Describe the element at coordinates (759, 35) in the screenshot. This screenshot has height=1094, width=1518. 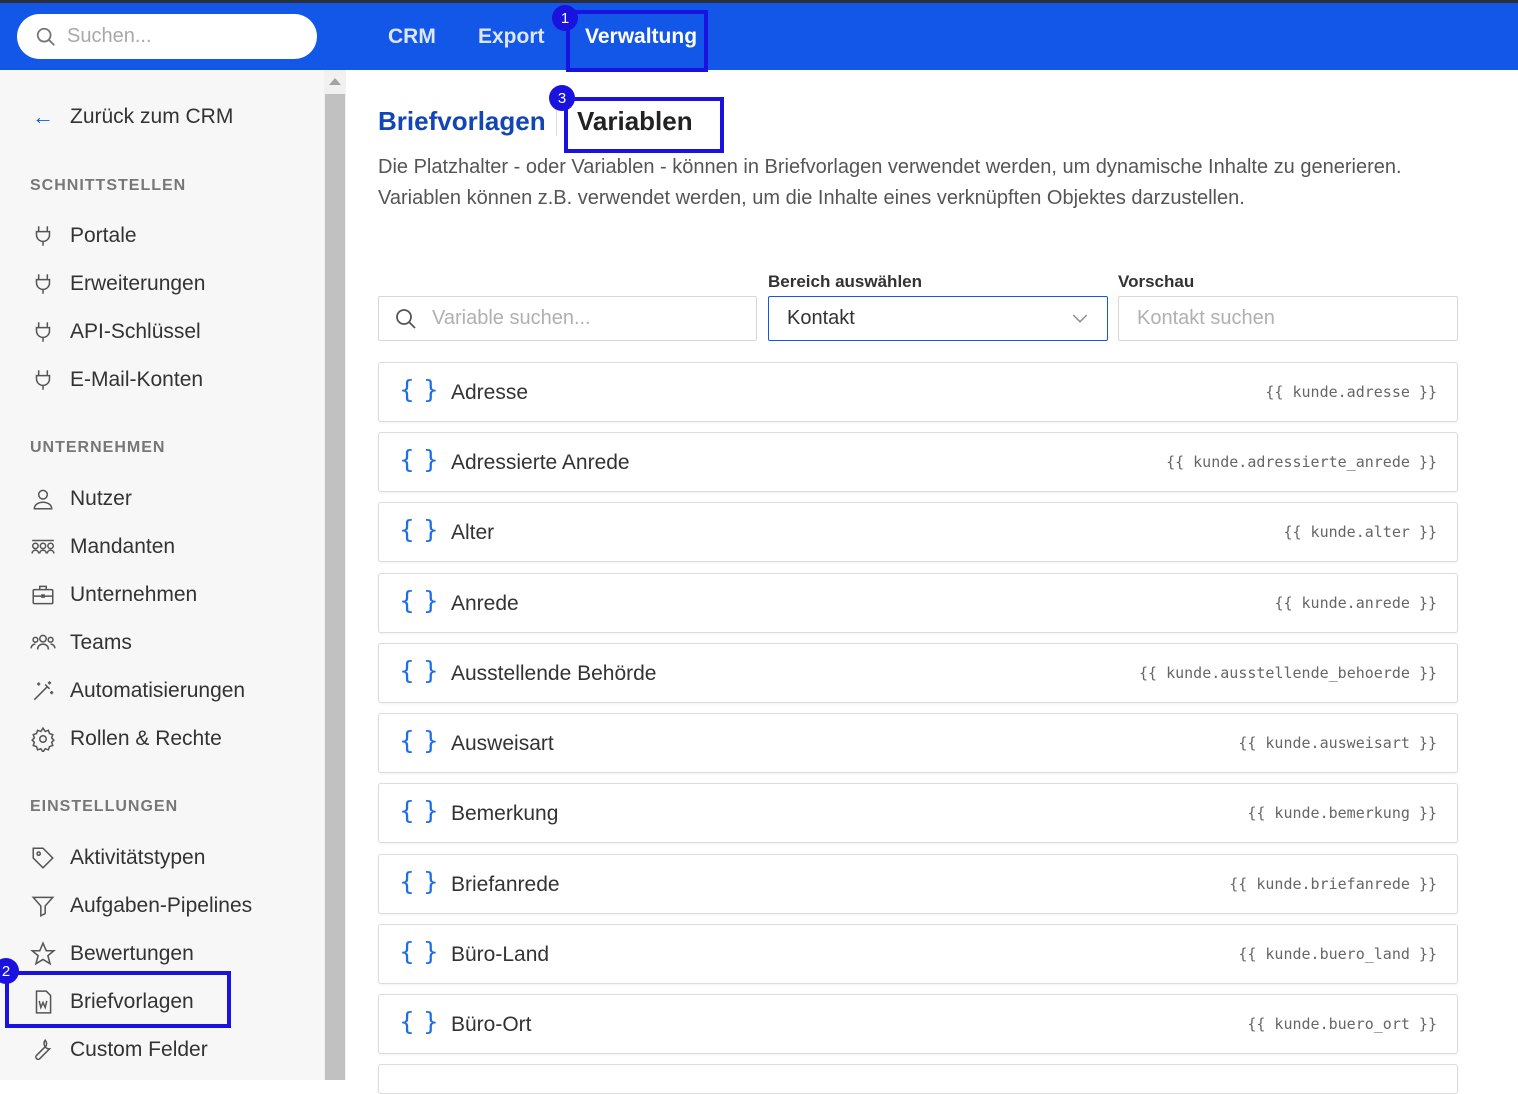
I see `top-navigation-bar: CRM Export Verwaltung` at that location.